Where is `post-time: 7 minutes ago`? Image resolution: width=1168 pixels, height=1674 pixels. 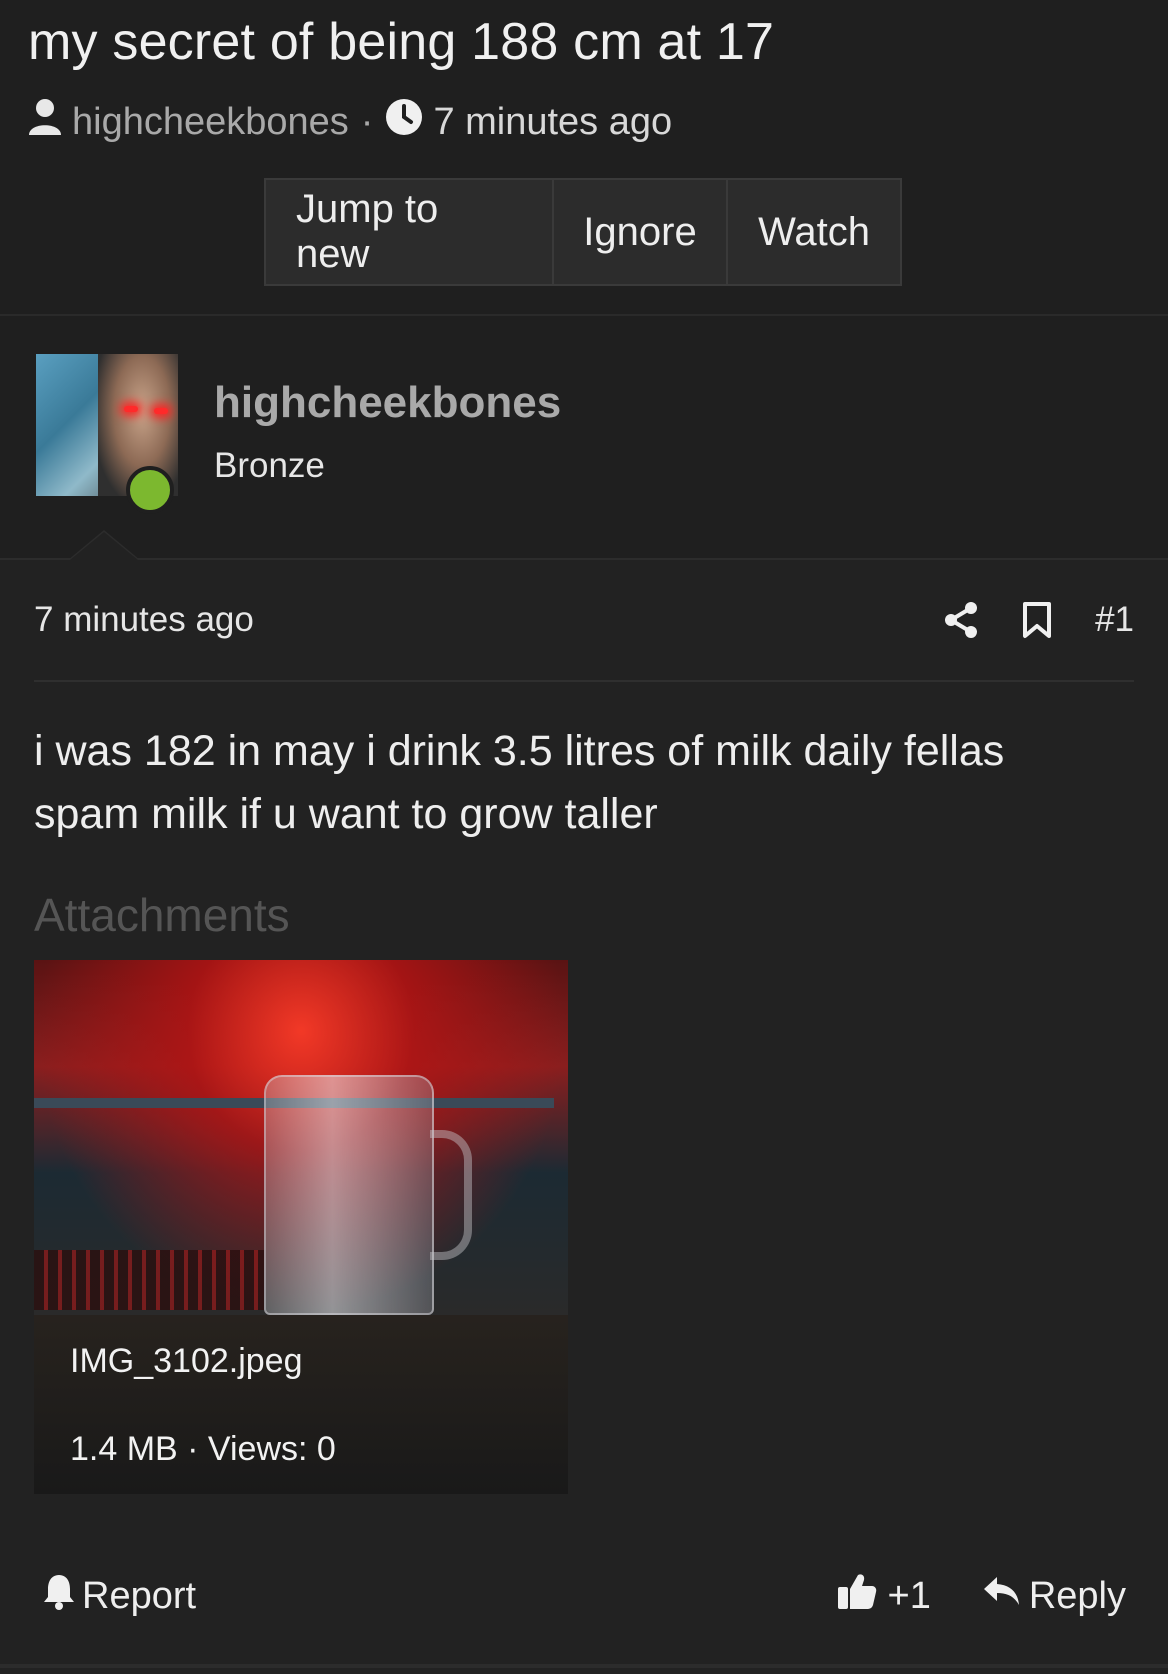 post-time: 7 minutes ago is located at coordinates (144, 620).